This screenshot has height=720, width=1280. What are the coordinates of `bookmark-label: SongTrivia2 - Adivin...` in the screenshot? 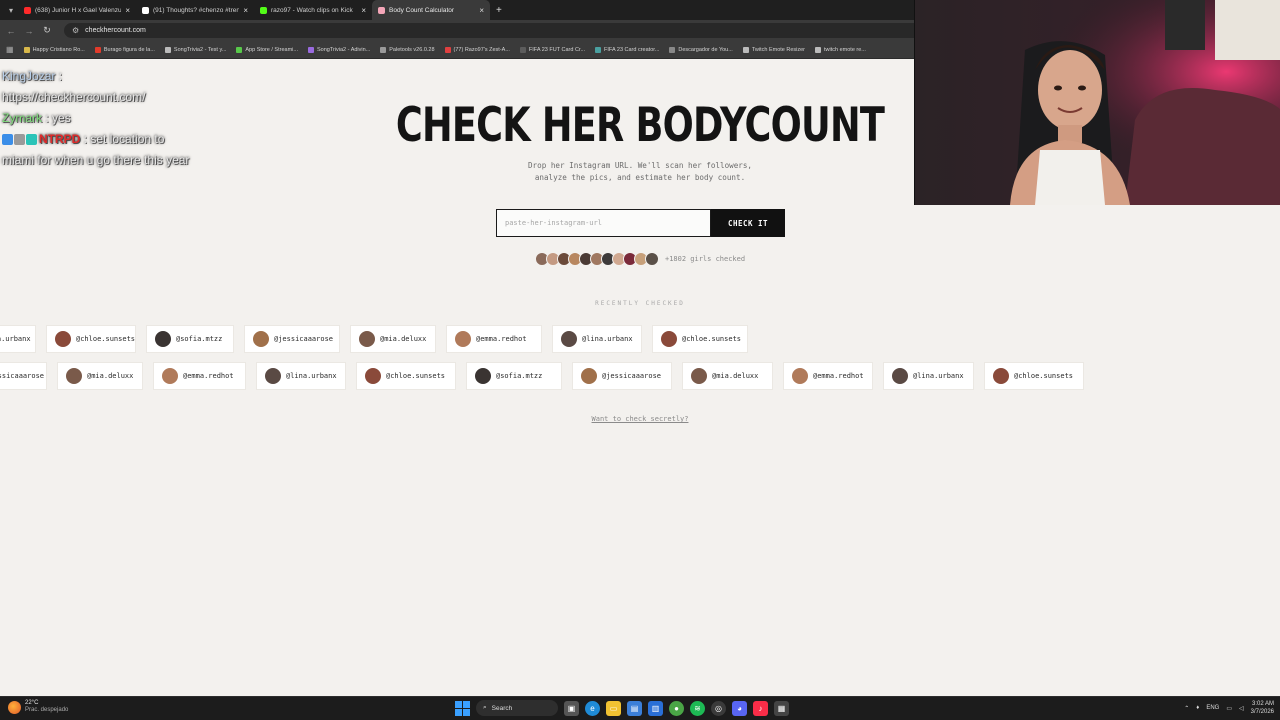 It's located at (343, 49).